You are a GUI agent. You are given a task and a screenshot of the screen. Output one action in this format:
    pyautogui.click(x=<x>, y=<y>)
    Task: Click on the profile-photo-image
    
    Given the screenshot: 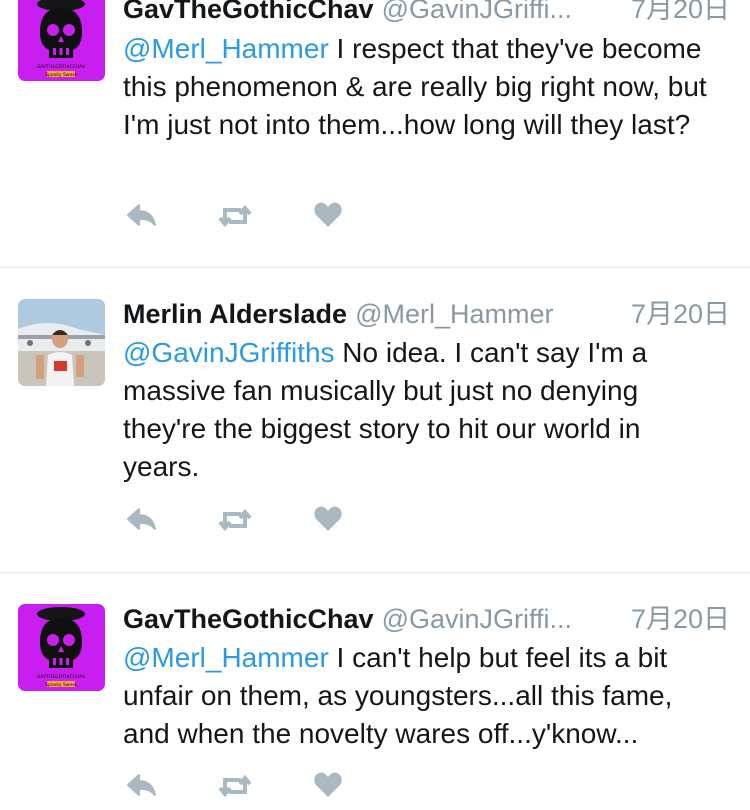 What is the action you would take?
    pyautogui.click(x=61, y=342)
    